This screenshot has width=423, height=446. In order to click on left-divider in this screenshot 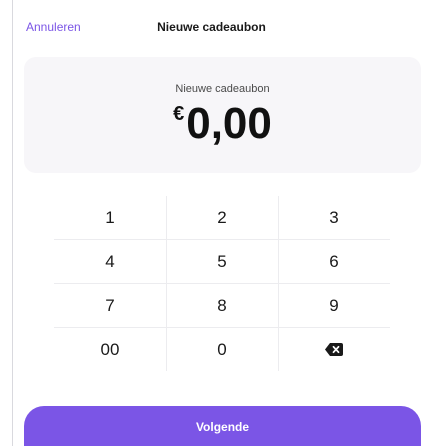, I will do `click(12, 223)`.